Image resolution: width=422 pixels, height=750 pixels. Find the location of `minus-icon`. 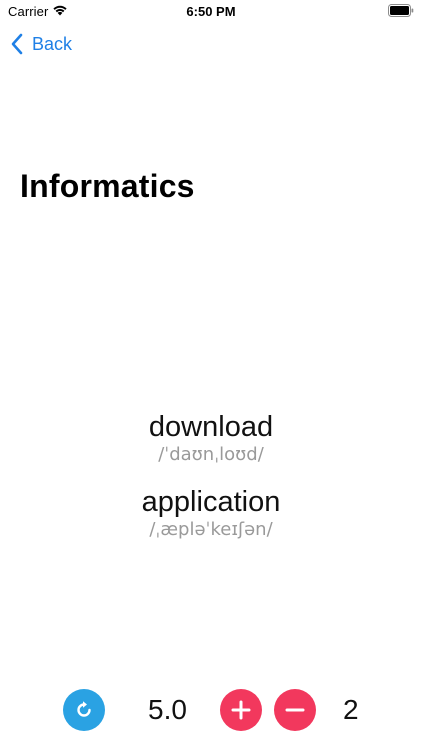

minus-icon is located at coordinates (295, 710).